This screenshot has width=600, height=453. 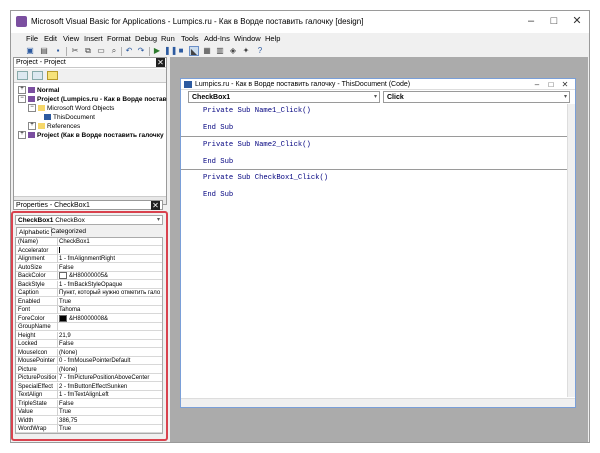 I want to click on project-toolbar, so click(x=90, y=76).